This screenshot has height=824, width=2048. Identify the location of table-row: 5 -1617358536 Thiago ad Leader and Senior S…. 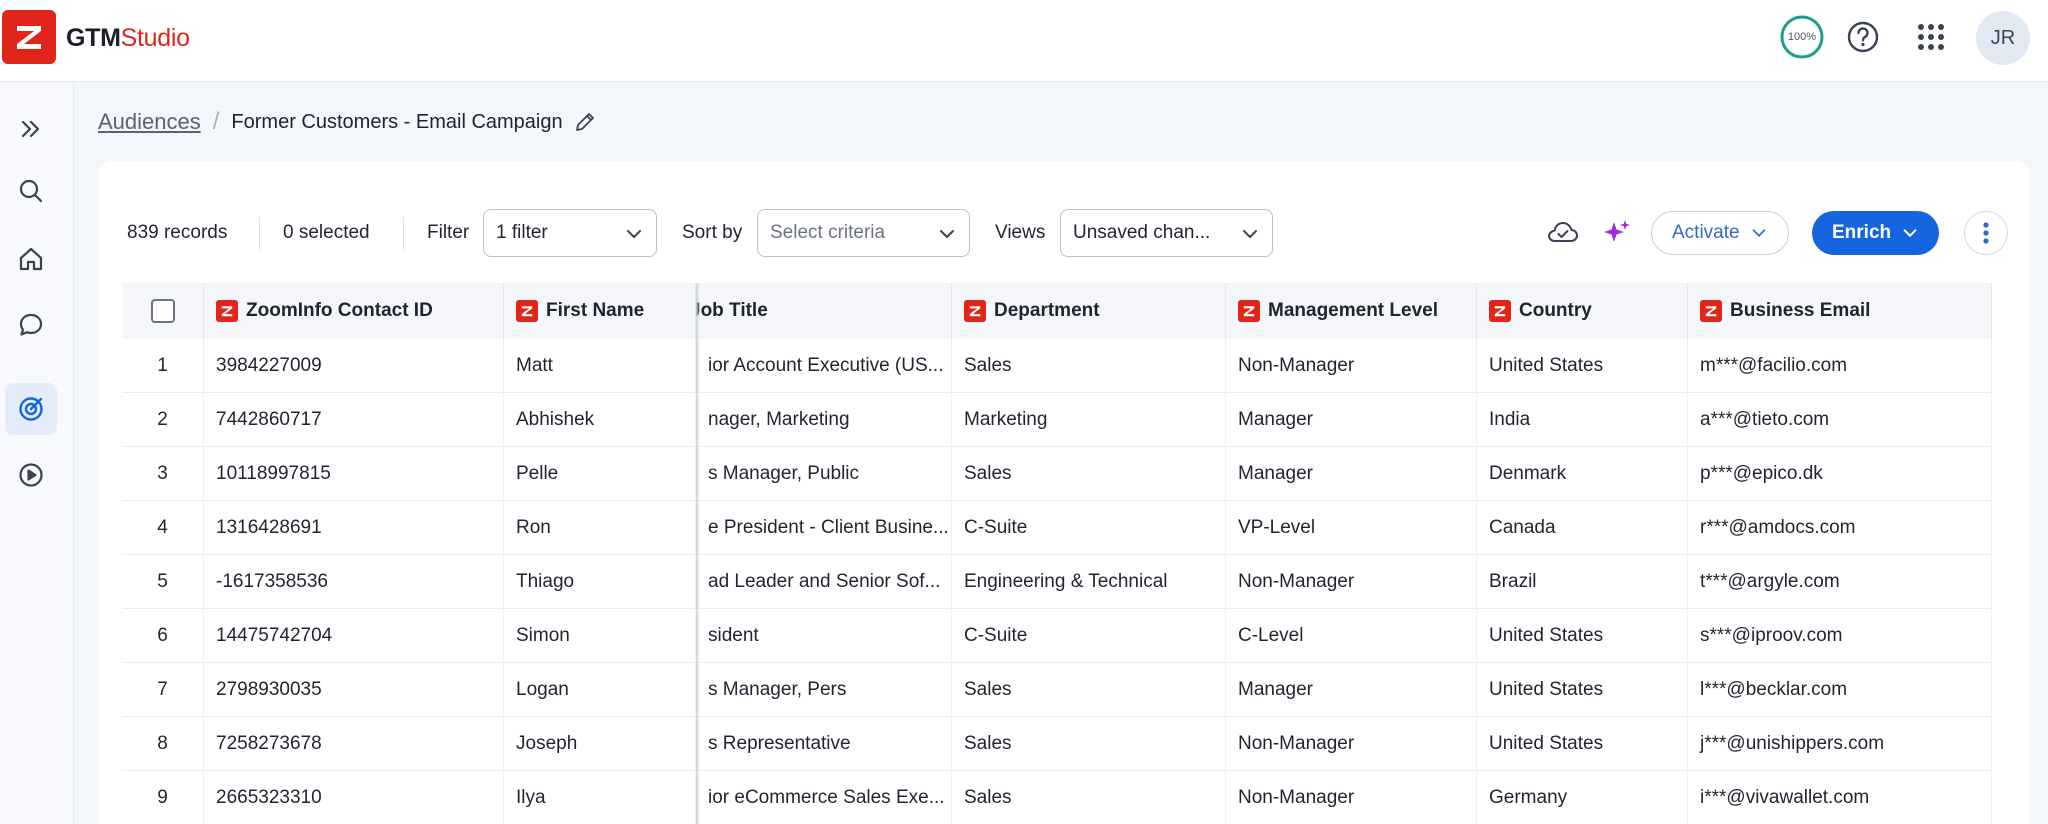
(1057, 582).